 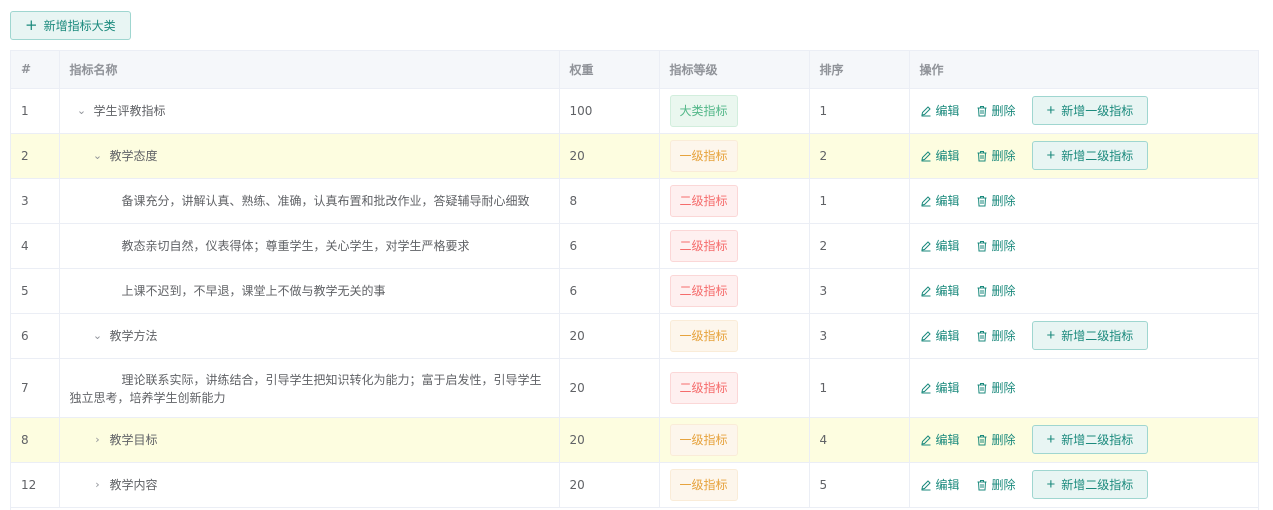 What do you see at coordinates (35, 201) in the screenshot?
I see `row-index: 3` at bounding box center [35, 201].